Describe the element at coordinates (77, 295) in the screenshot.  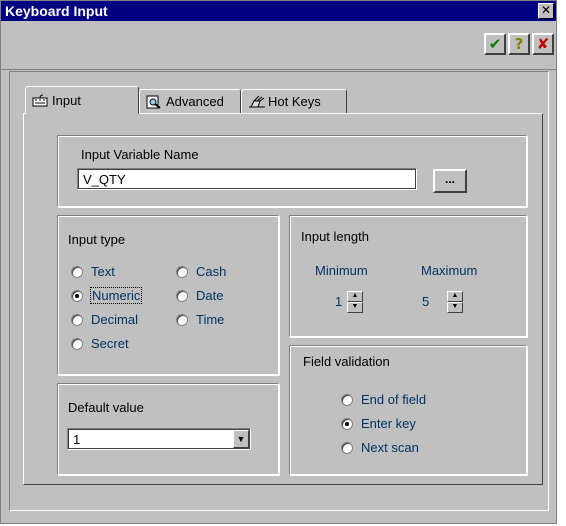
I see `radio-numeric-button` at that location.